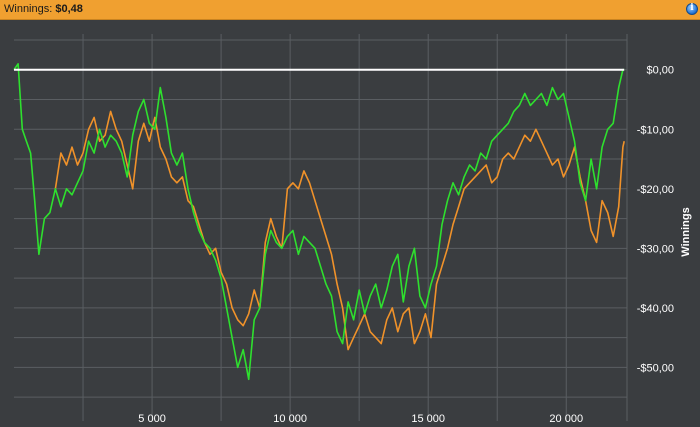 Image resolution: width=700 pixels, height=427 pixels. What do you see at coordinates (428, 419) in the screenshot?
I see `x-tick-label: 15 000` at bounding box center [428, 419].